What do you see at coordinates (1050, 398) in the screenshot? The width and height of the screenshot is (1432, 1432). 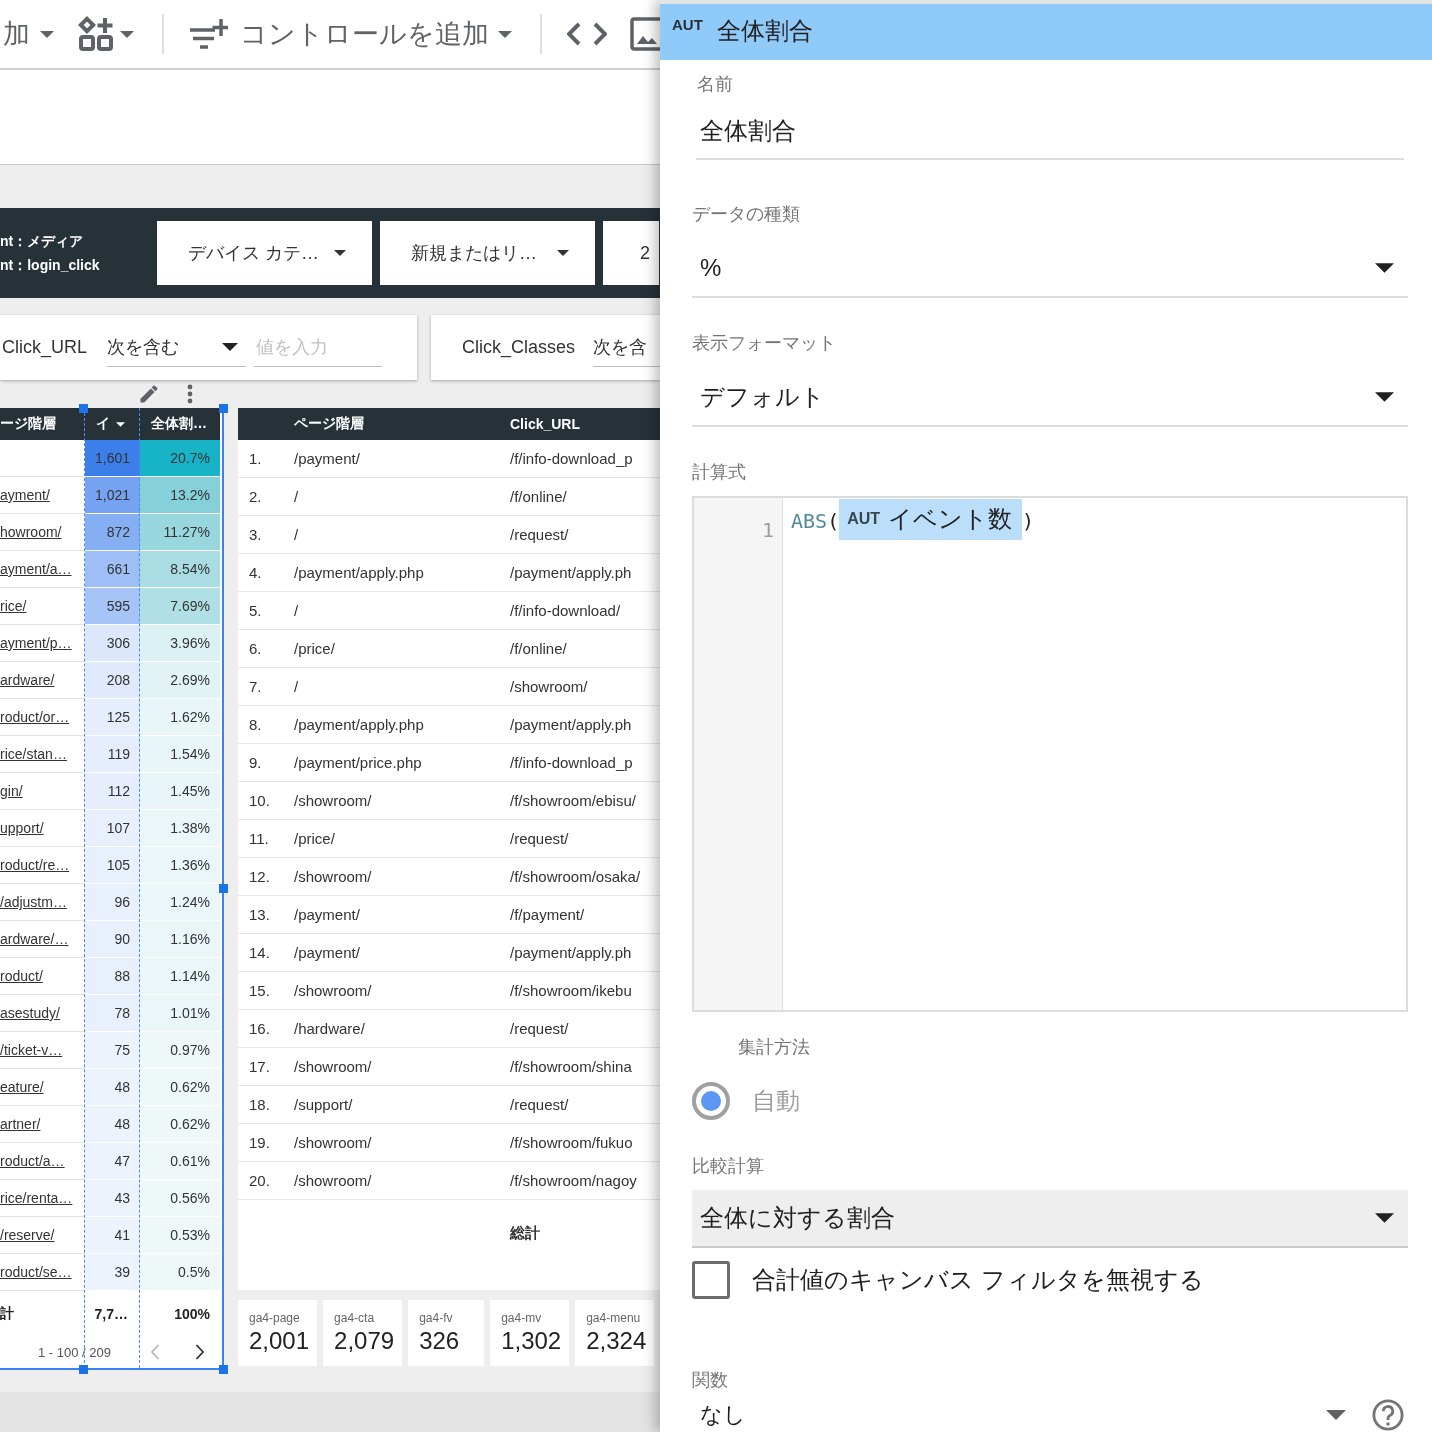 I see `format-dropdown: デフォルト` at bounding box center [1050, 398].